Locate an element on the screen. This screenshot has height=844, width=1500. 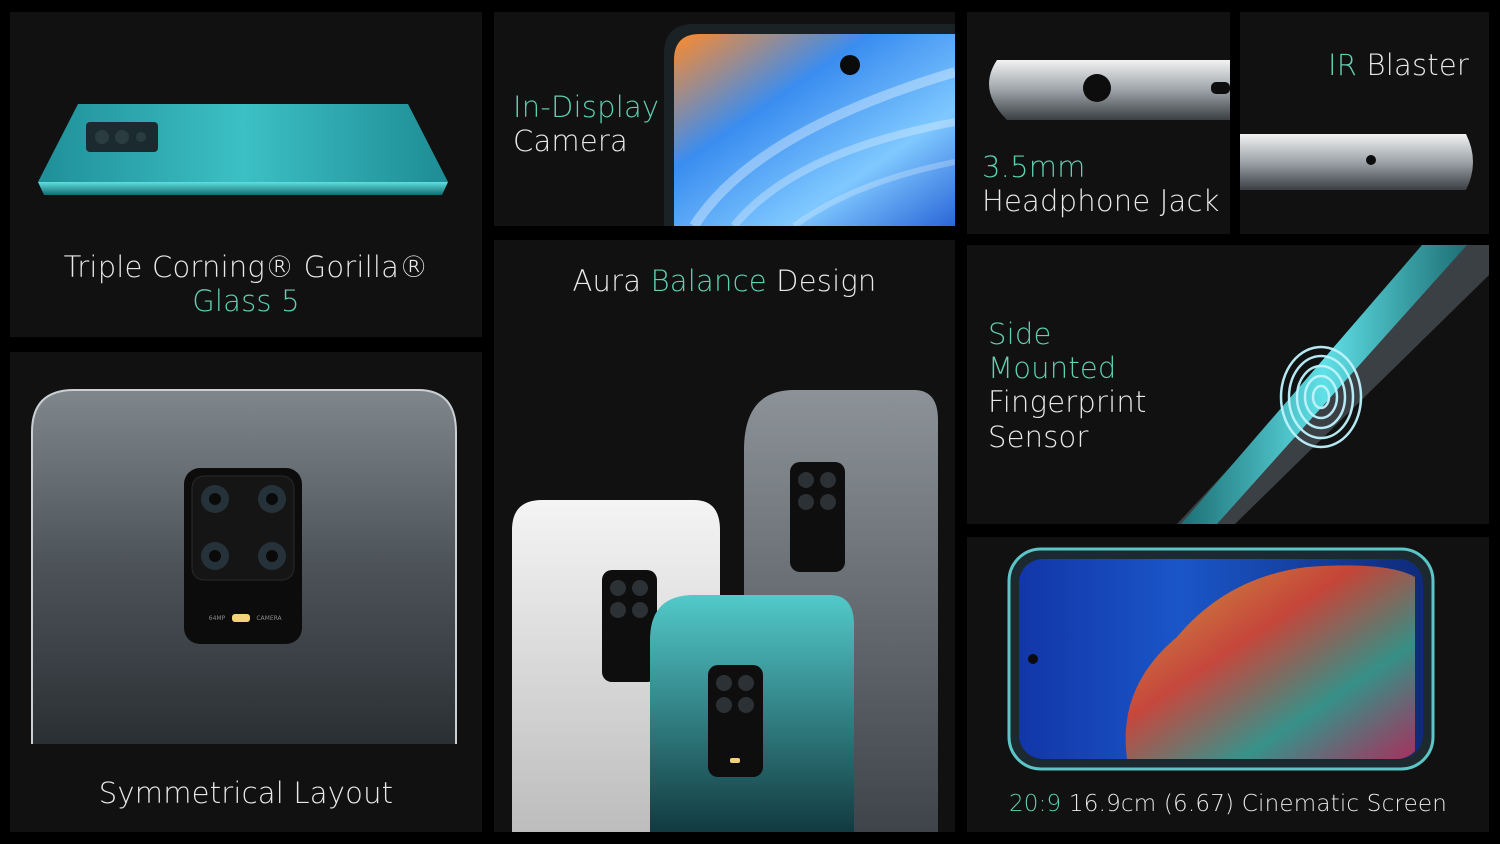
module-right-label: CAMERA is located at coordinates (269, 618).